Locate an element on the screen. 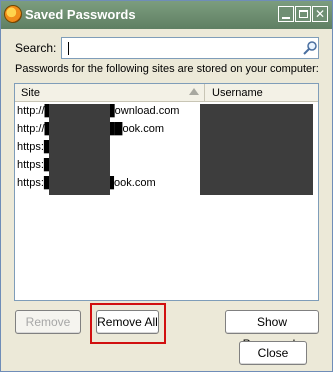 Image resolution: width=333 pixels, height=372 pixels. magnifier-icon is located at coordinates (310, 48).